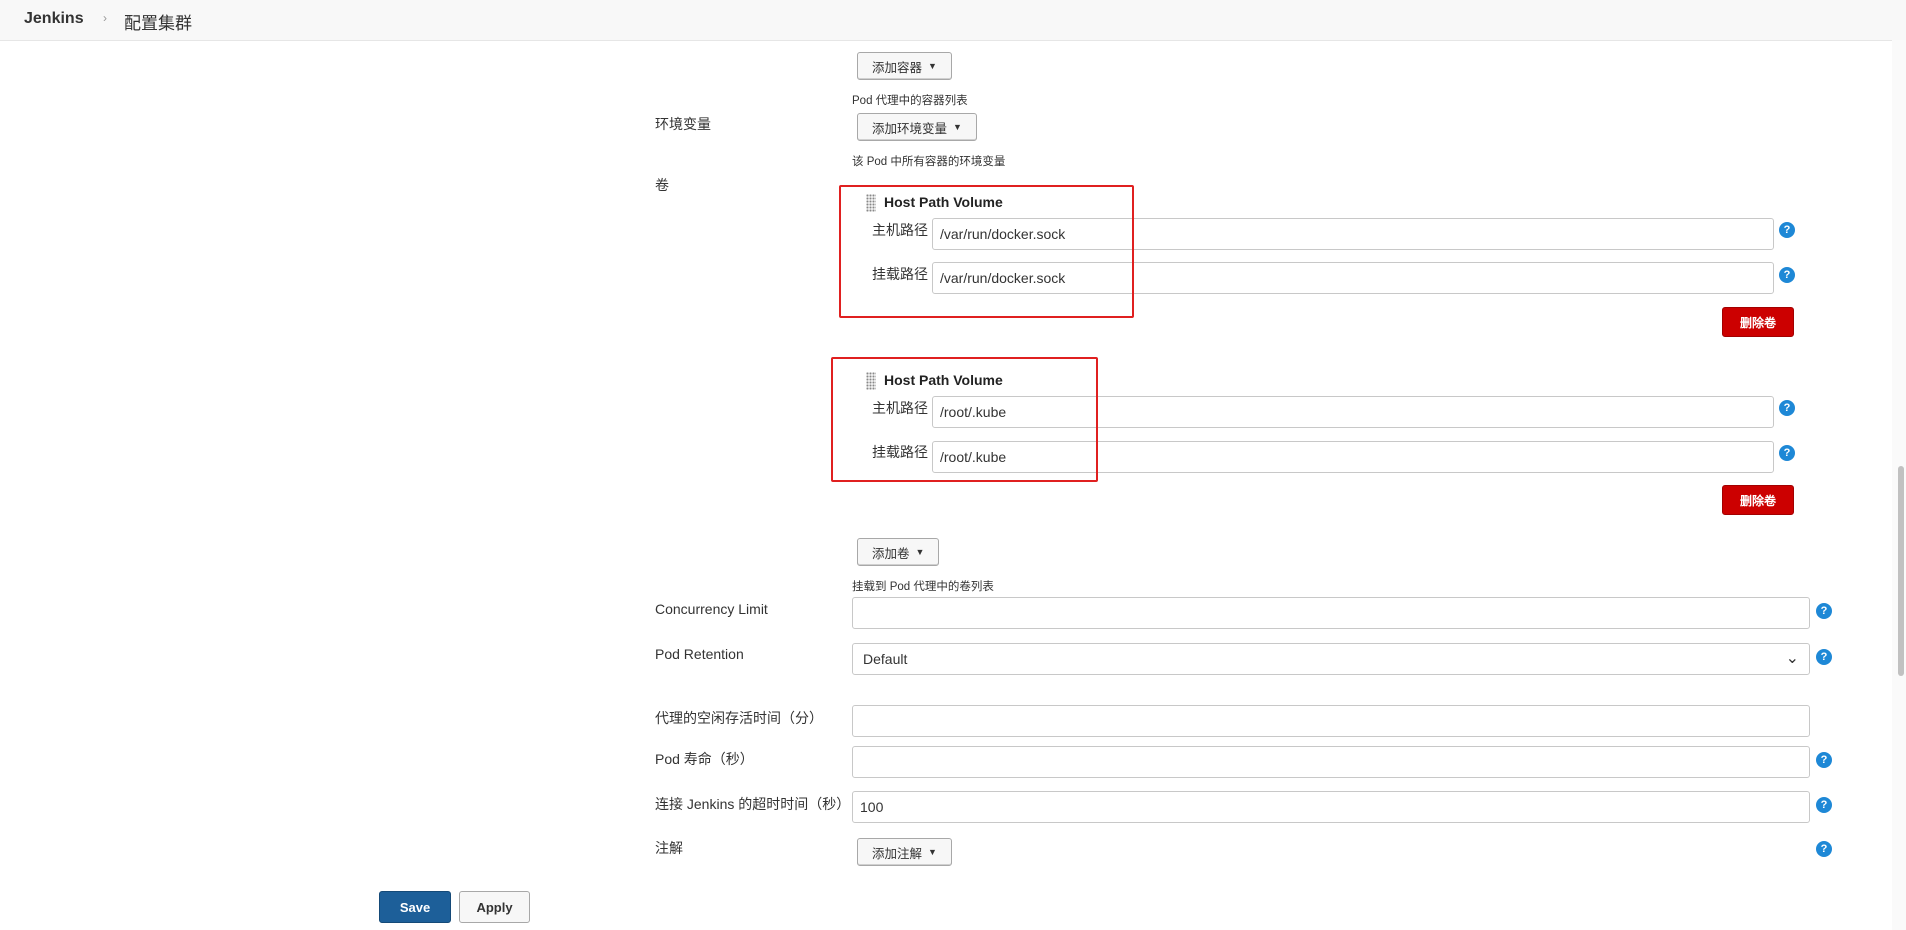  I want to click on add-annotation-label: 添加注解, so click(897, 853).